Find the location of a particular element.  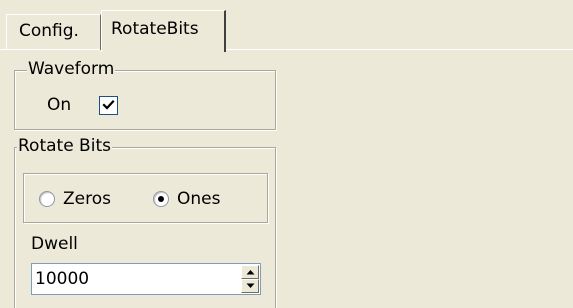

dwell-input is located at coordinates (130, 279).